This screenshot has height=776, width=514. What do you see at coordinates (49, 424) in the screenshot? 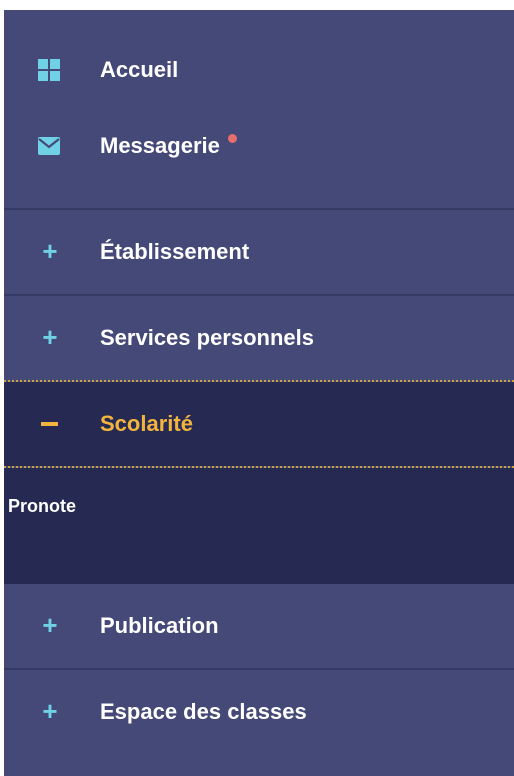
I see `collapse-minus-icon` at bounding box center [49, 424].